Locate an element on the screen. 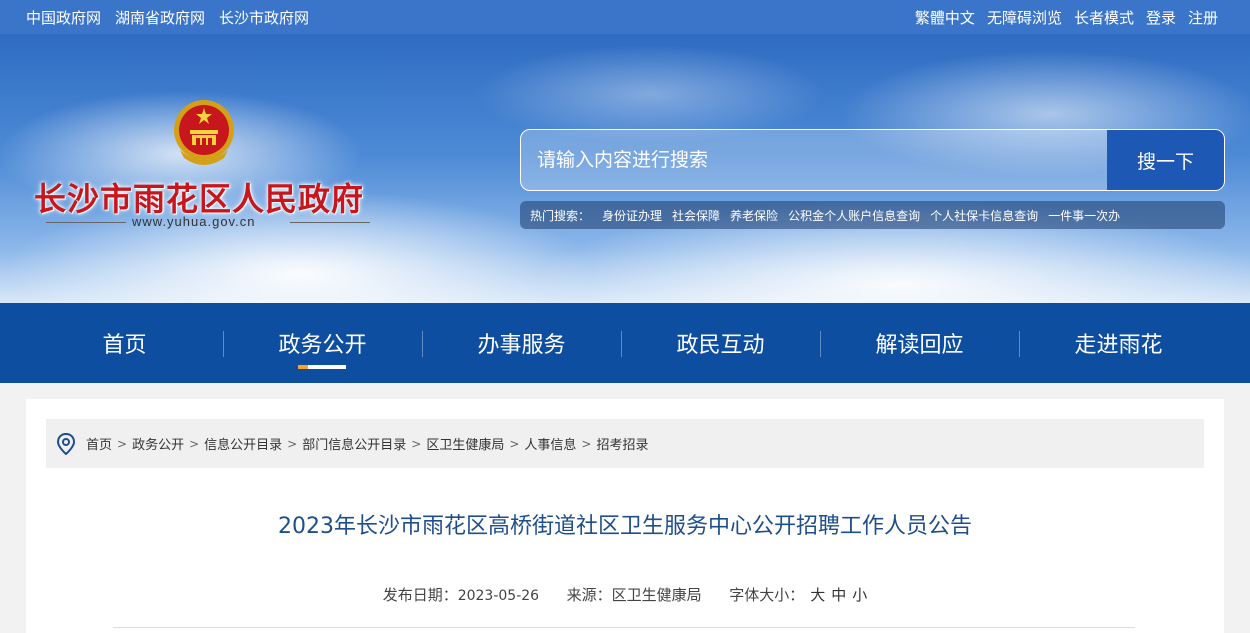  hot-search-item: 个人社保卡信息查询 is located at coordinates (984, 215).